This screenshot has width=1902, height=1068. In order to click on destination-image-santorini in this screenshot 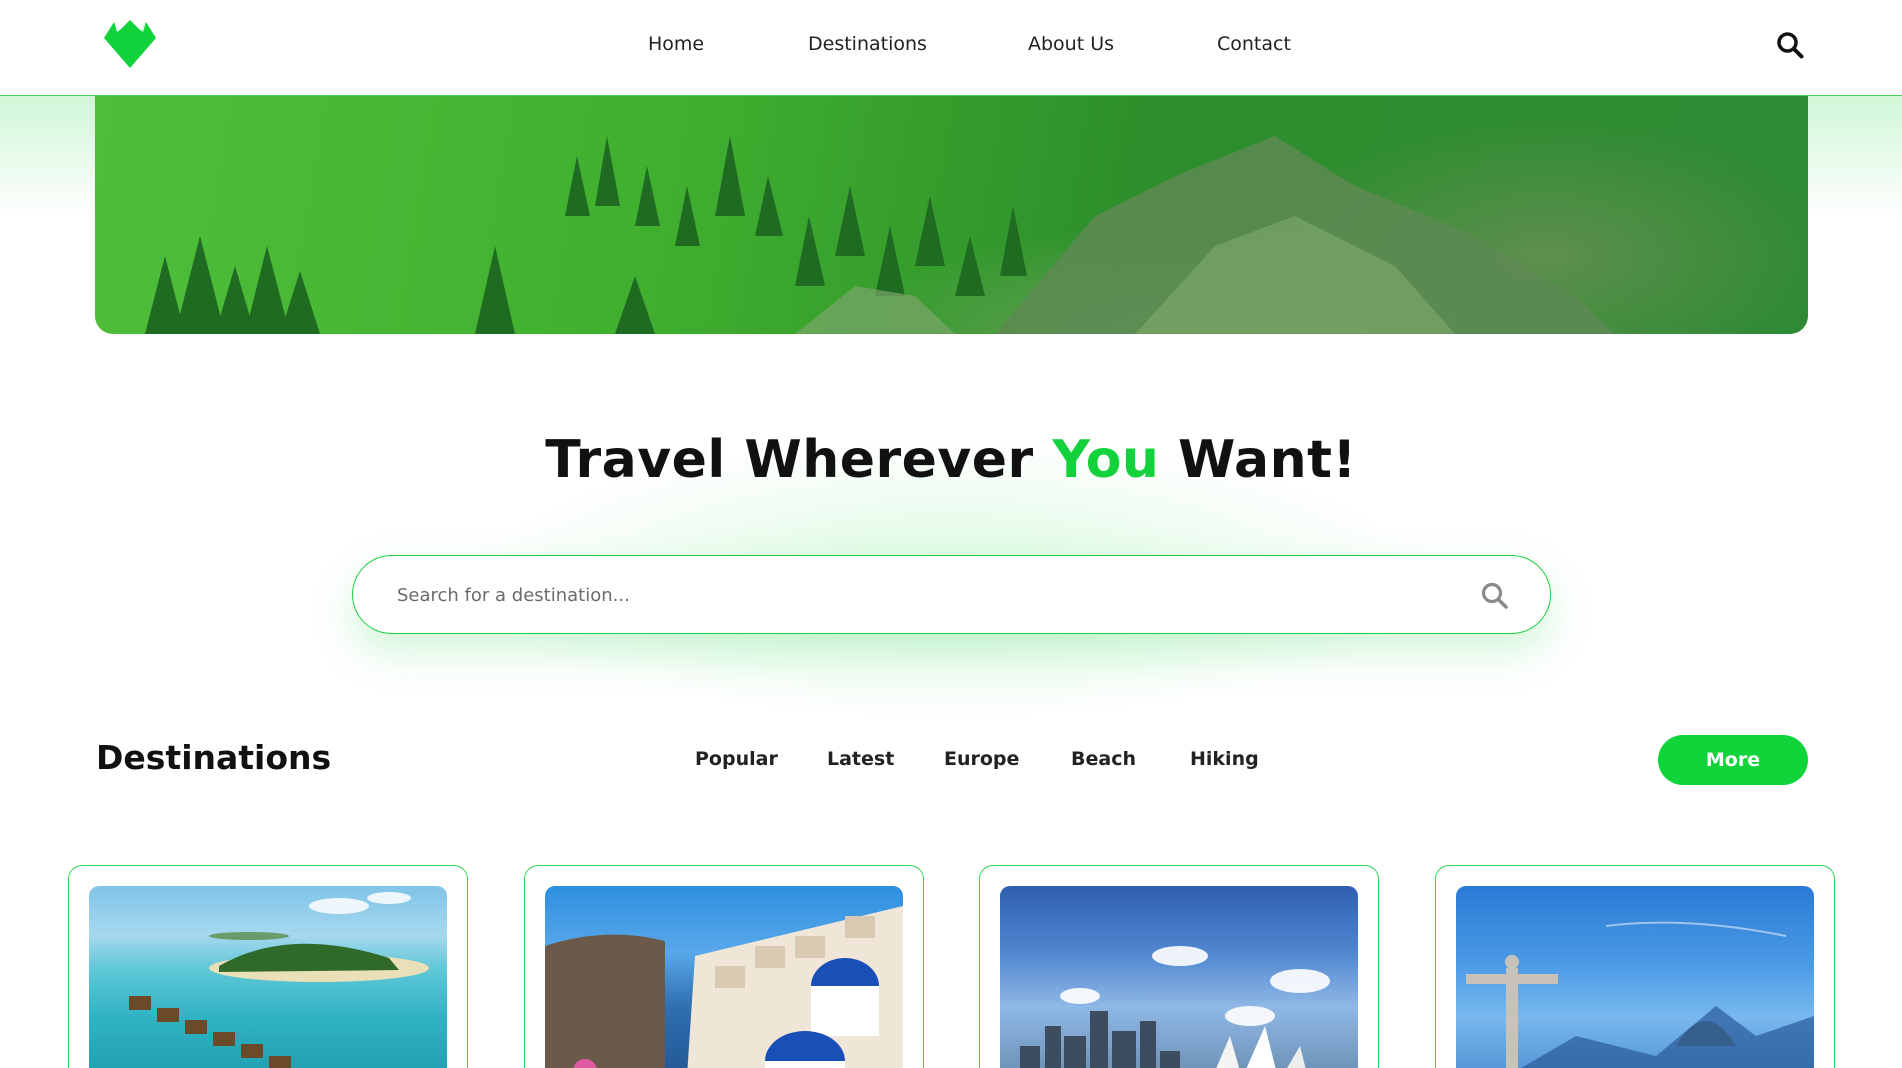, I will do `click(724, 977)`.